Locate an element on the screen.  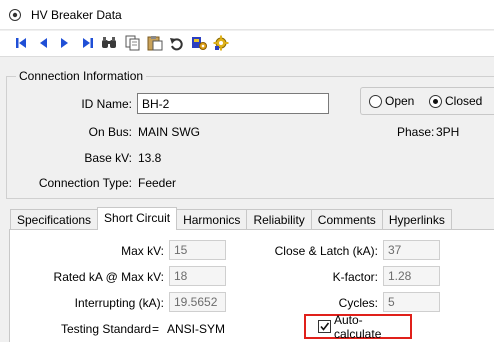
first-record-icon is located at coordinates (21, 43).